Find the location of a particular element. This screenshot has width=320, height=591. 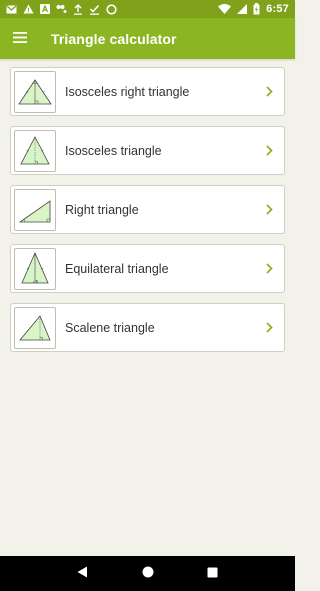

scalene-triangle-icon is located at coordinates (35, 327).